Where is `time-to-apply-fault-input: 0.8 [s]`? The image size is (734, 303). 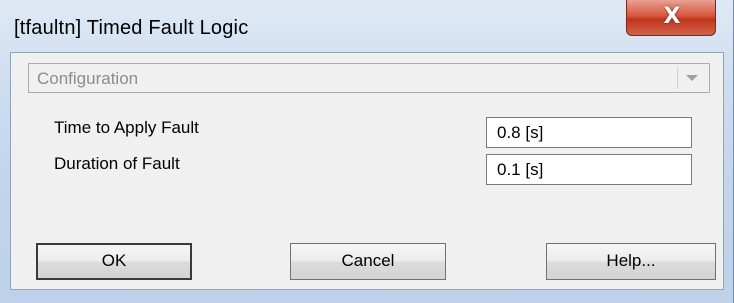
time-to-apply-fault-input: 0.8 [s] is located at coordinates (589, 132).